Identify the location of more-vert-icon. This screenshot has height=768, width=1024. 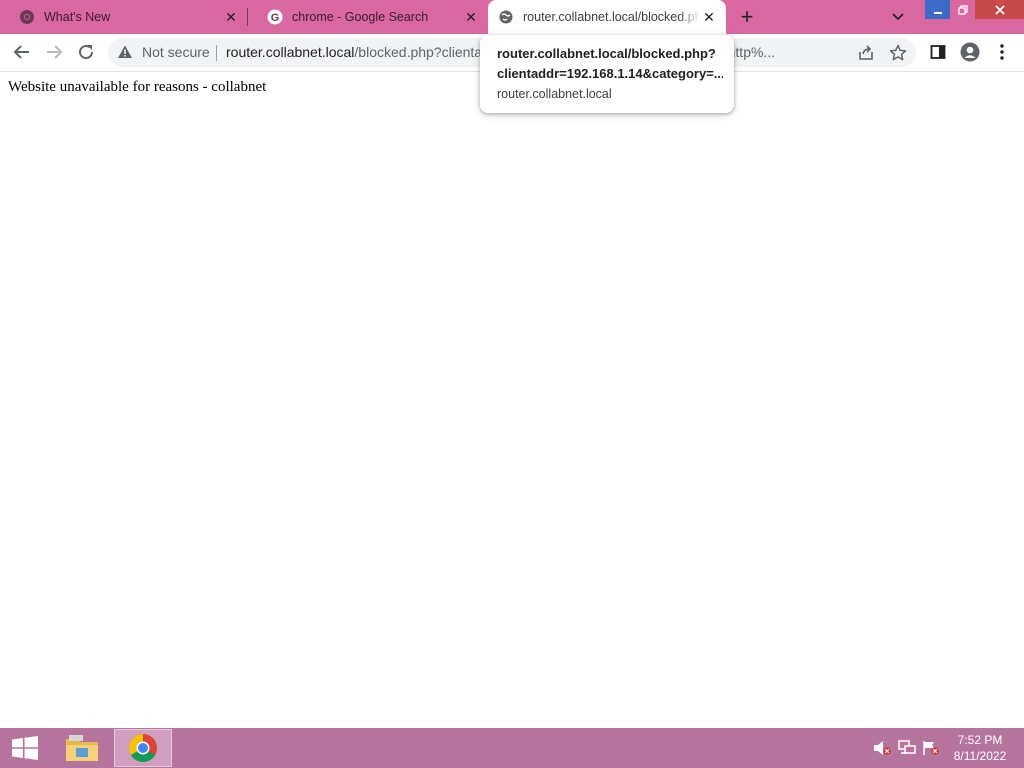
(1002, 52).